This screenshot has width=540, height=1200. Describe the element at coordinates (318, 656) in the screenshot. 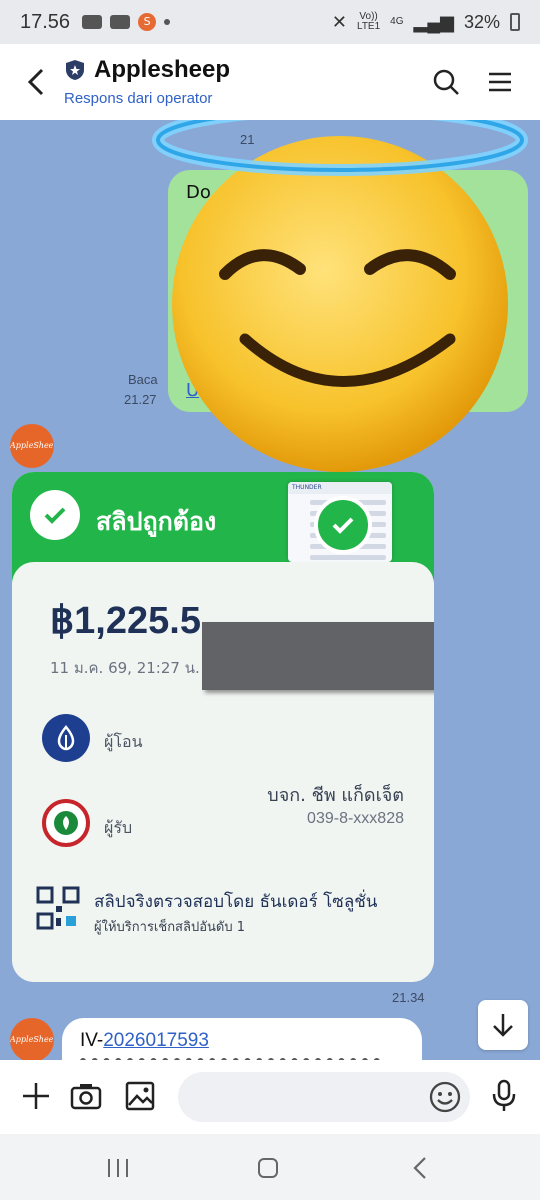

I see `redaction-block` at that location.